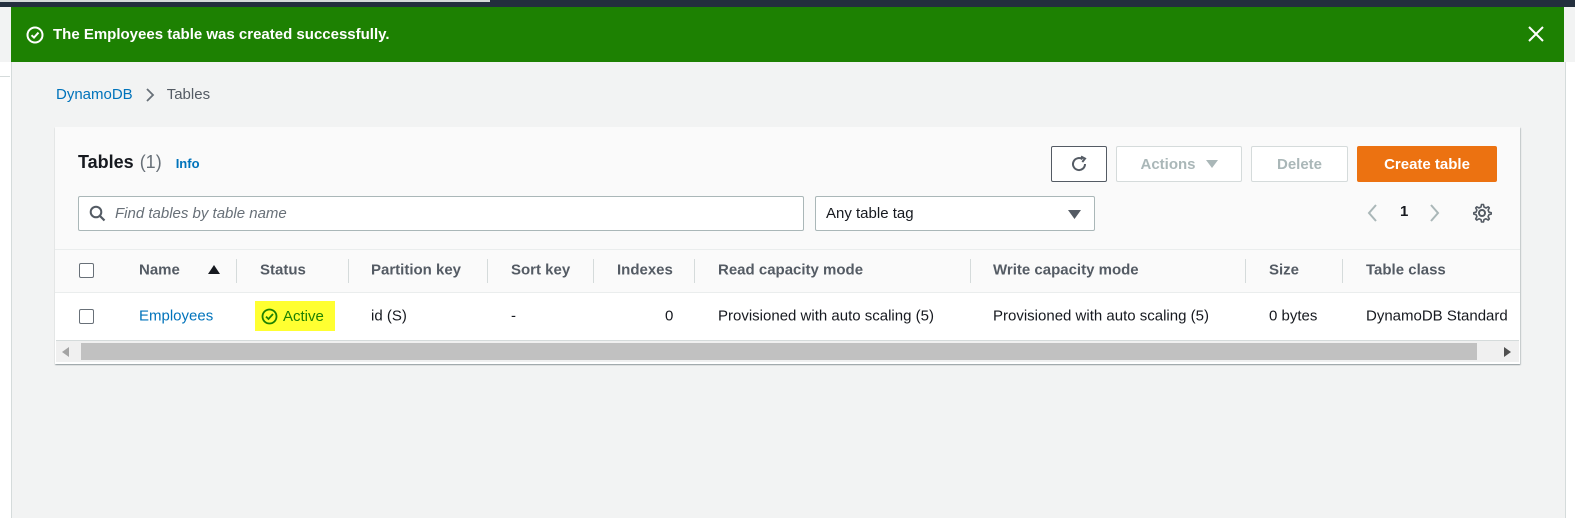  Describe the element at coordinates (513, 316) in the screenshot. I see `sort-key-cell: -` at that location.